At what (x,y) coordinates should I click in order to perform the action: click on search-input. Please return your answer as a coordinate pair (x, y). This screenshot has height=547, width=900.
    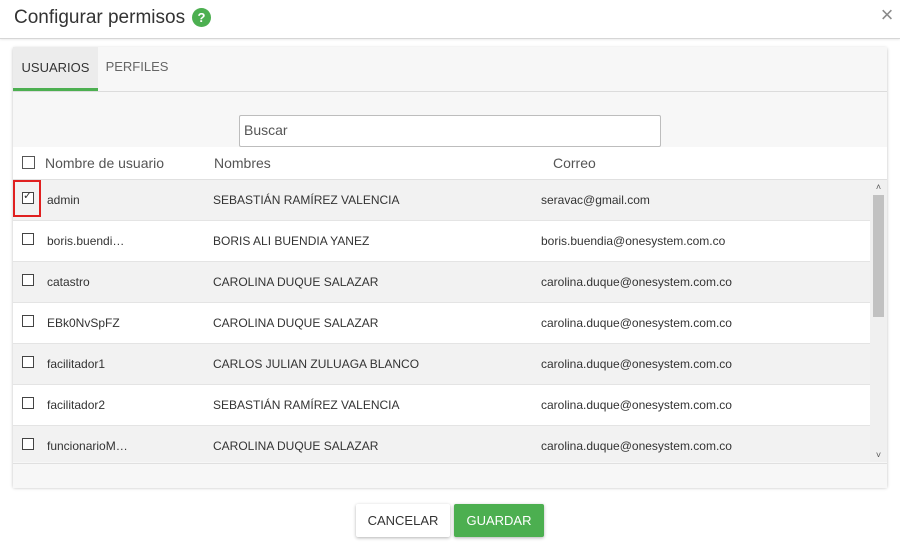
    Looking at the image, I should click on (449, 130).